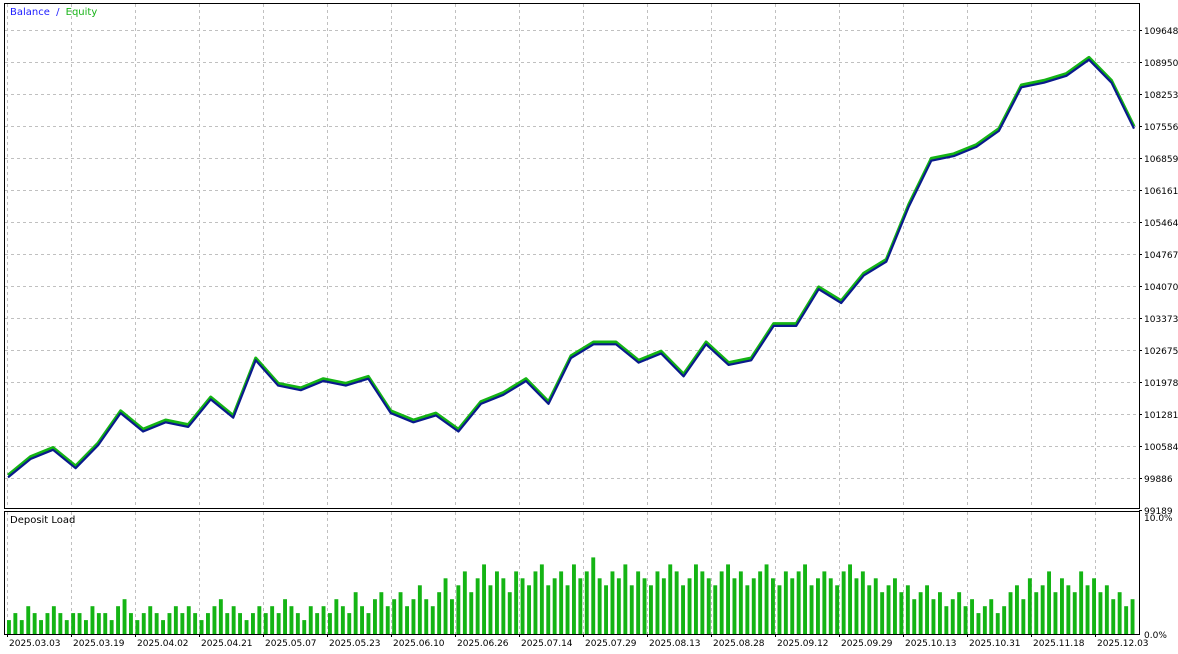 This screenshot has width=1178, height=654. I want to click on x-tick-label: 2025.06.10, so click(419, 644).